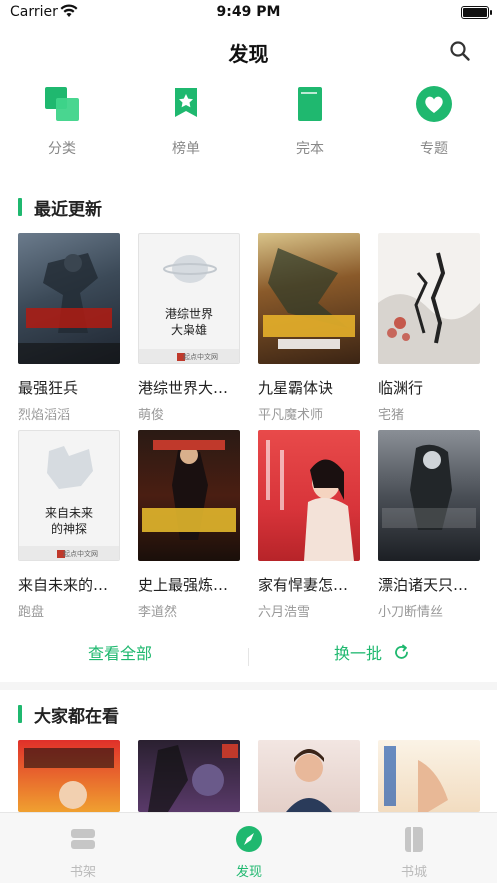  What do you see at coordinates (188, 322) in the screenshot?
I see `cover-title: 港综世界大枭雄` at bounding box center [188, 322].